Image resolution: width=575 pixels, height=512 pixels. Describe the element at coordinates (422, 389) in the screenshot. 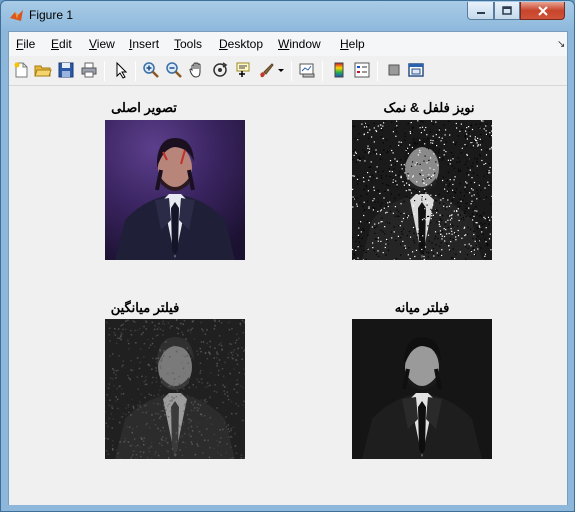

I see `median-filtered-image` at that location.